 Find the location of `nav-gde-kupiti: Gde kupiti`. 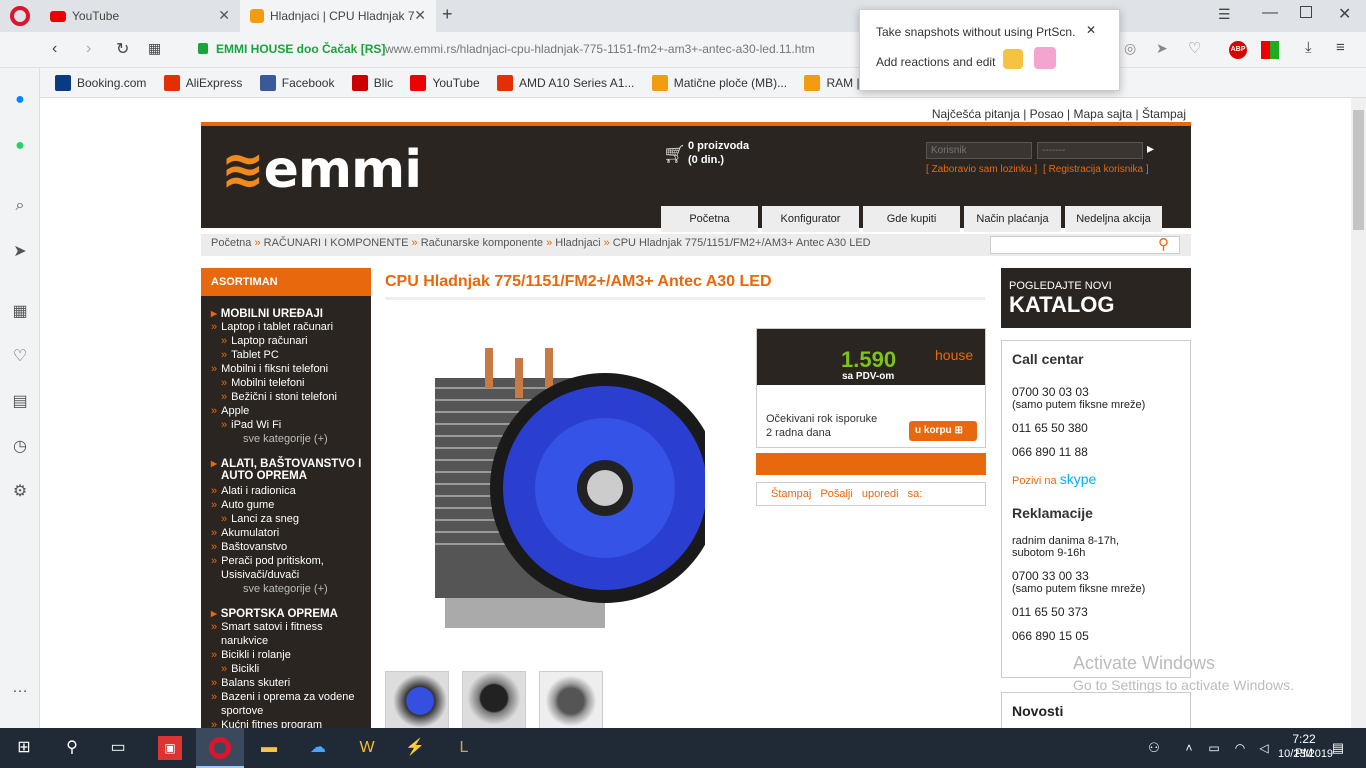

nav-gde-kupiti: Gde kupiti is located at coordinates (911, 219).